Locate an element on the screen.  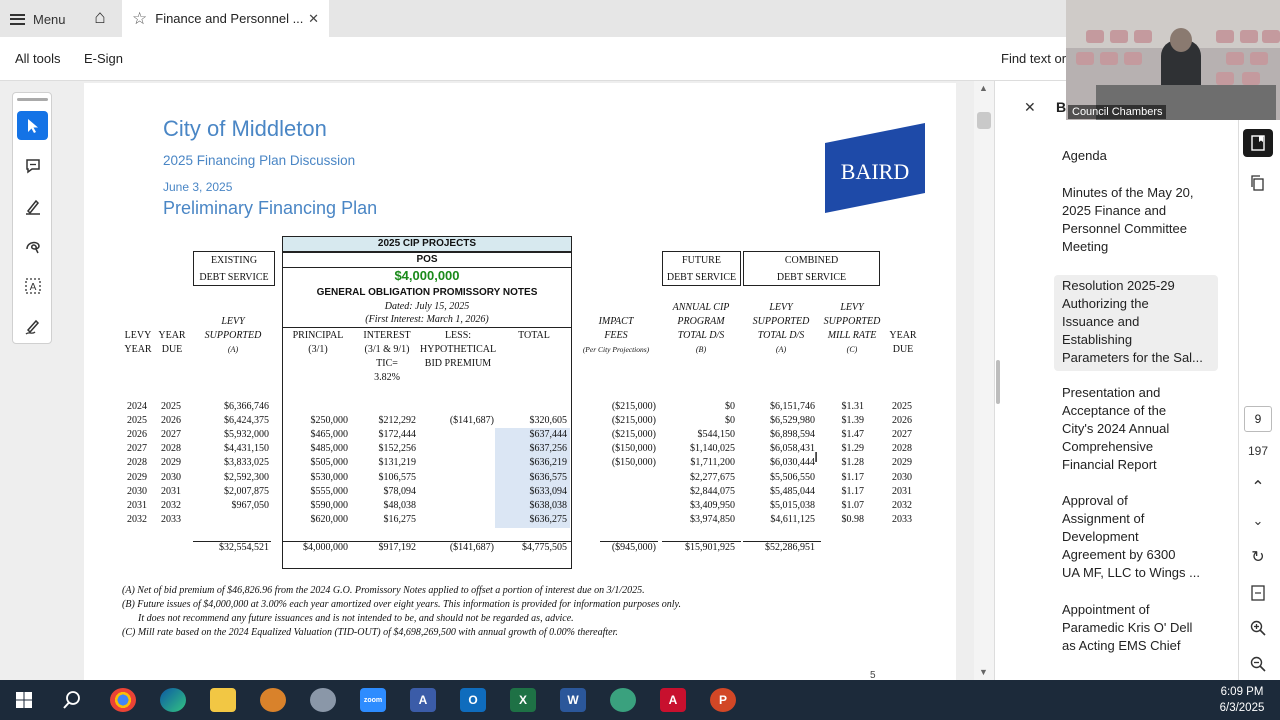
taskbar is located at coordinates (640, 700).